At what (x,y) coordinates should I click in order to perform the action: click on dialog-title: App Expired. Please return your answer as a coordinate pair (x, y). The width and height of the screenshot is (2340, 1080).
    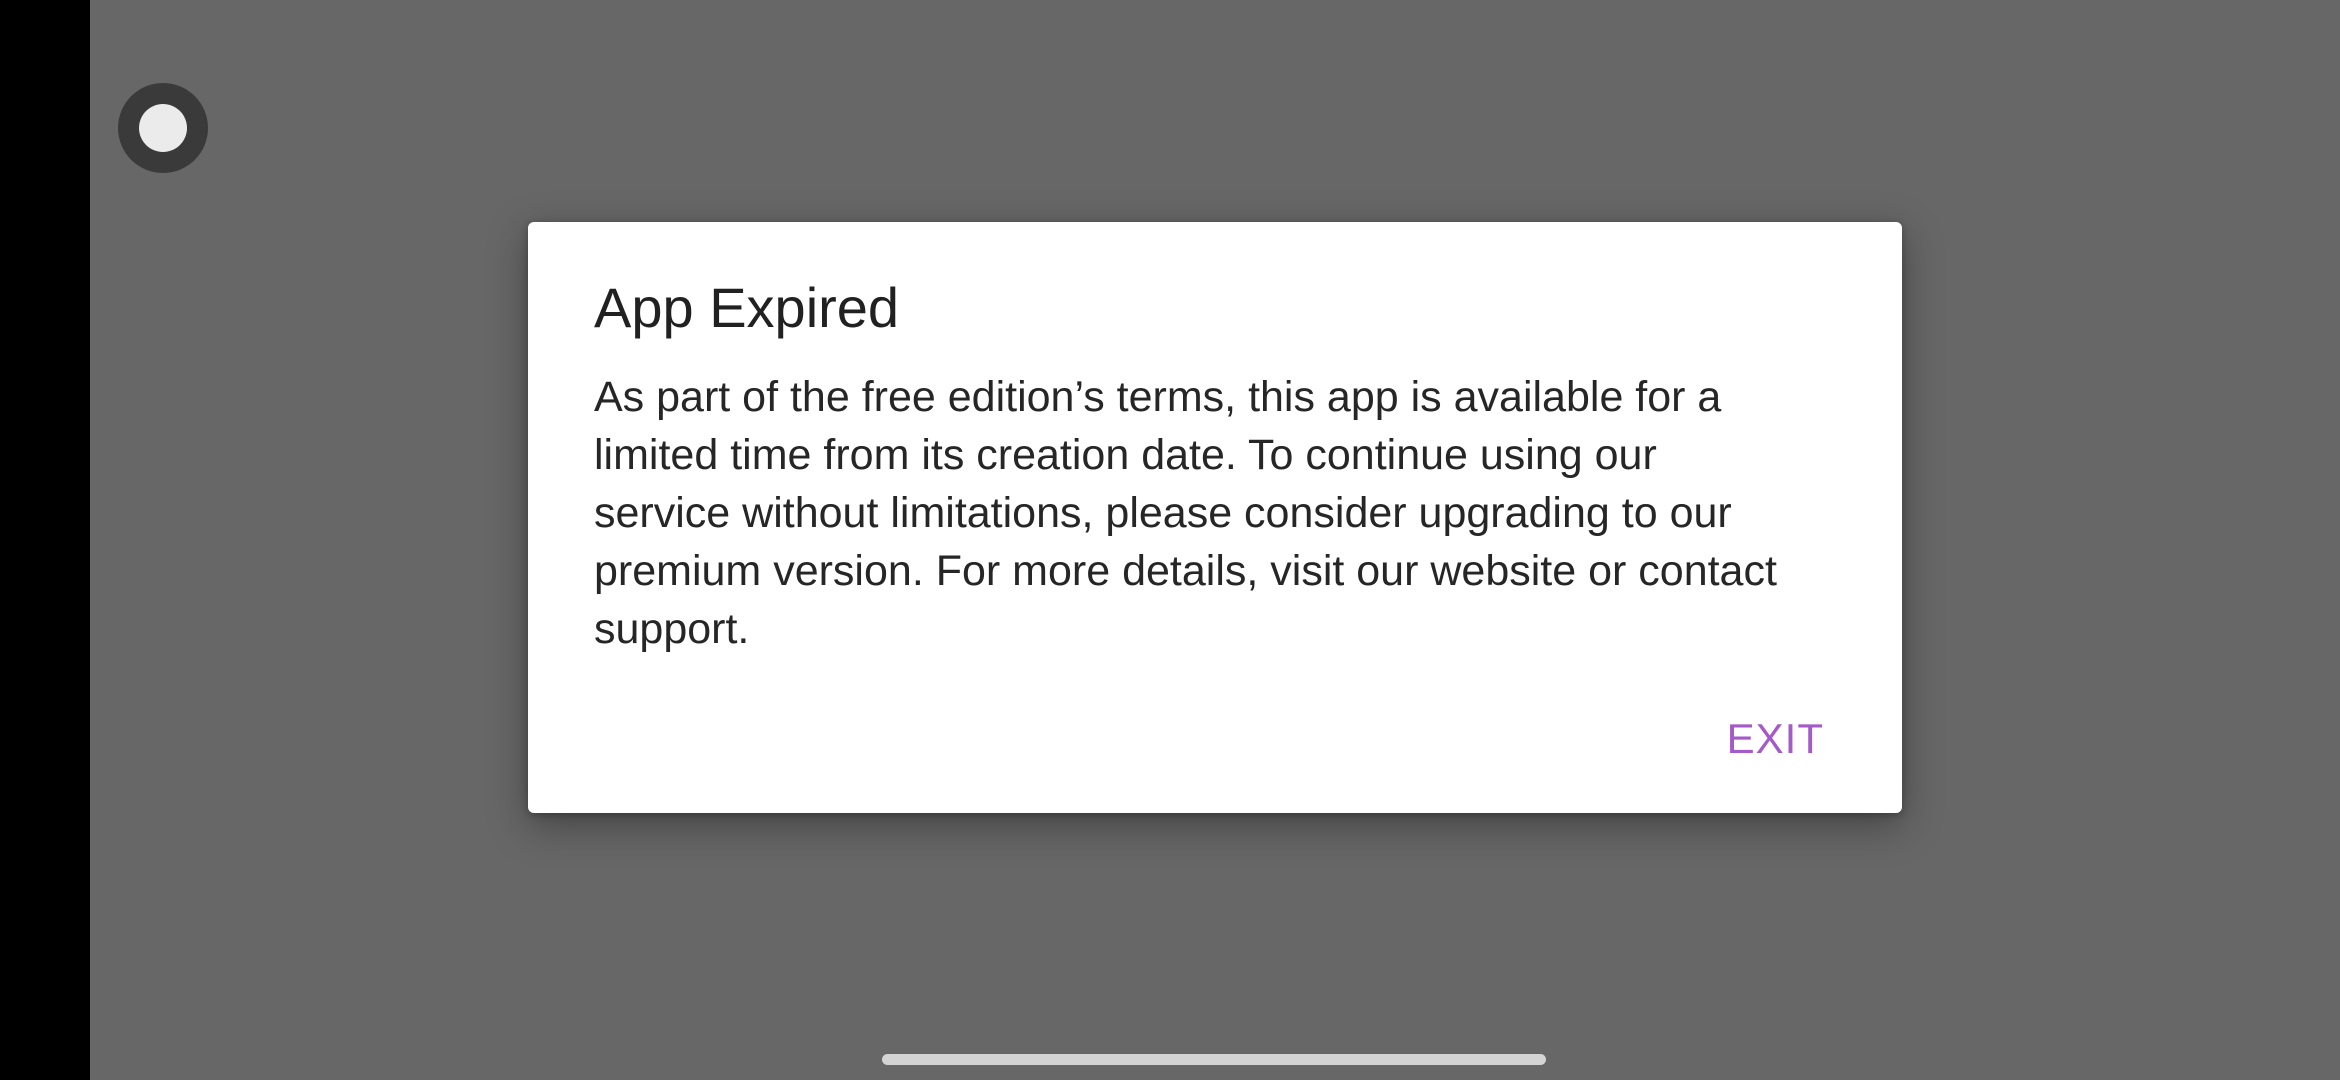
    Looking at the image, I should click on (747, 307).